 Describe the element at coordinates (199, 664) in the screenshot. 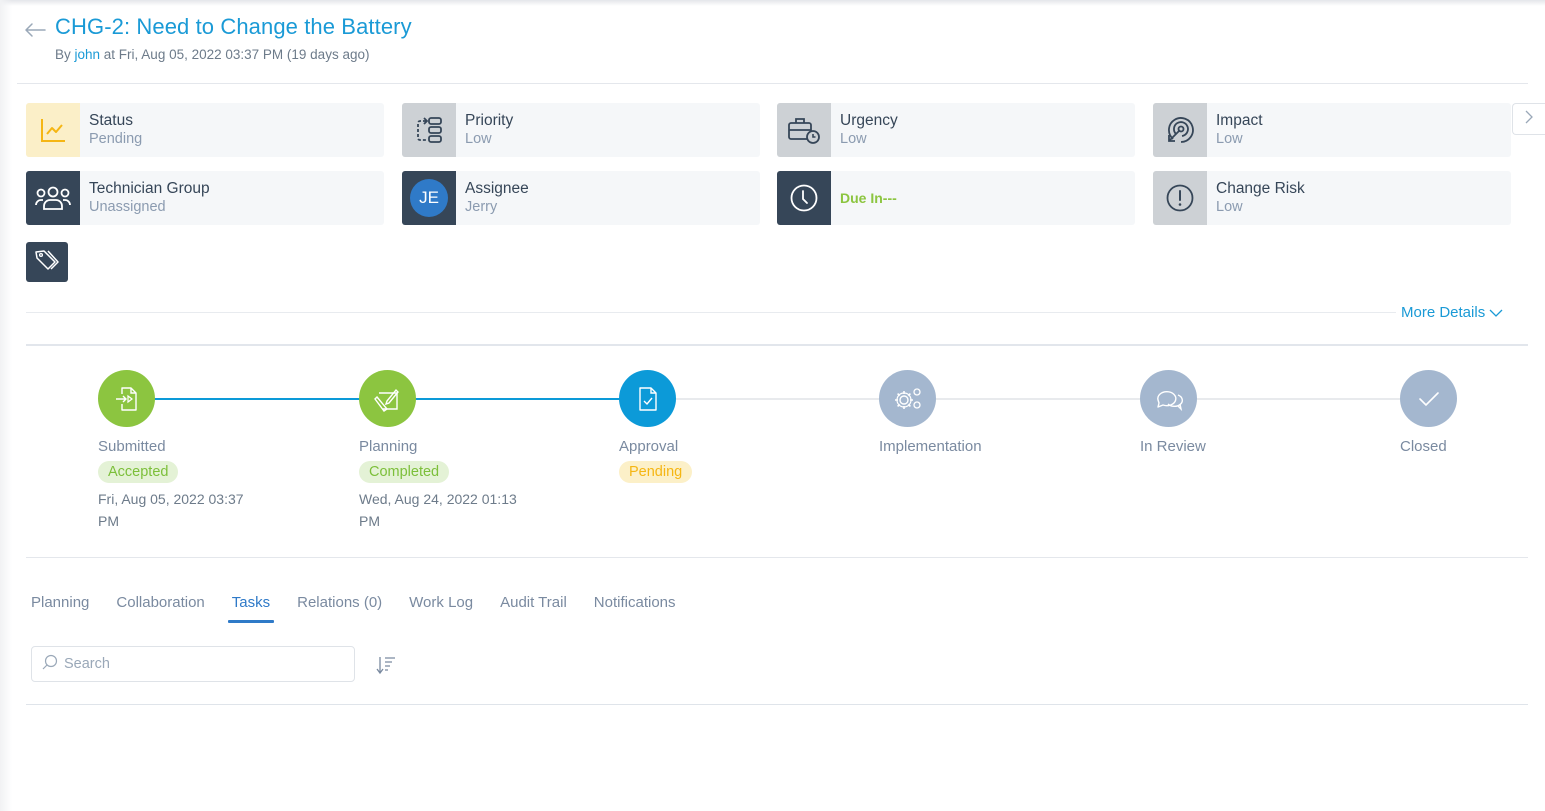

I see `search-input` at that location.